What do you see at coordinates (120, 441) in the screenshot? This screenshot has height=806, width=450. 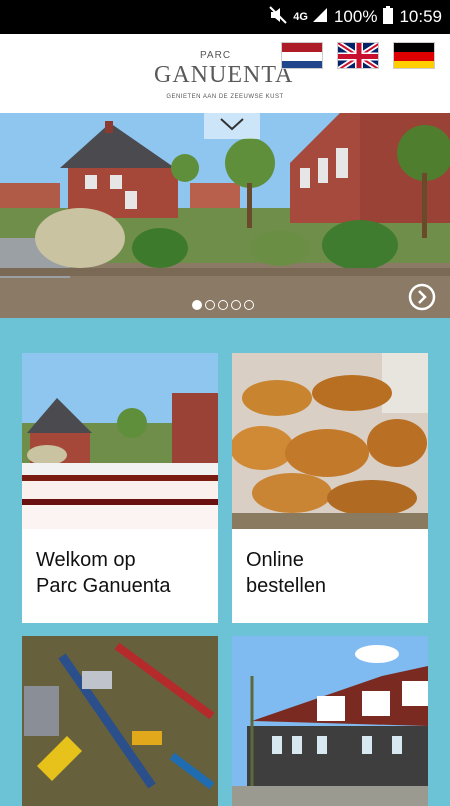 I see `tile-image-houses` at bounding box center [120, 441].